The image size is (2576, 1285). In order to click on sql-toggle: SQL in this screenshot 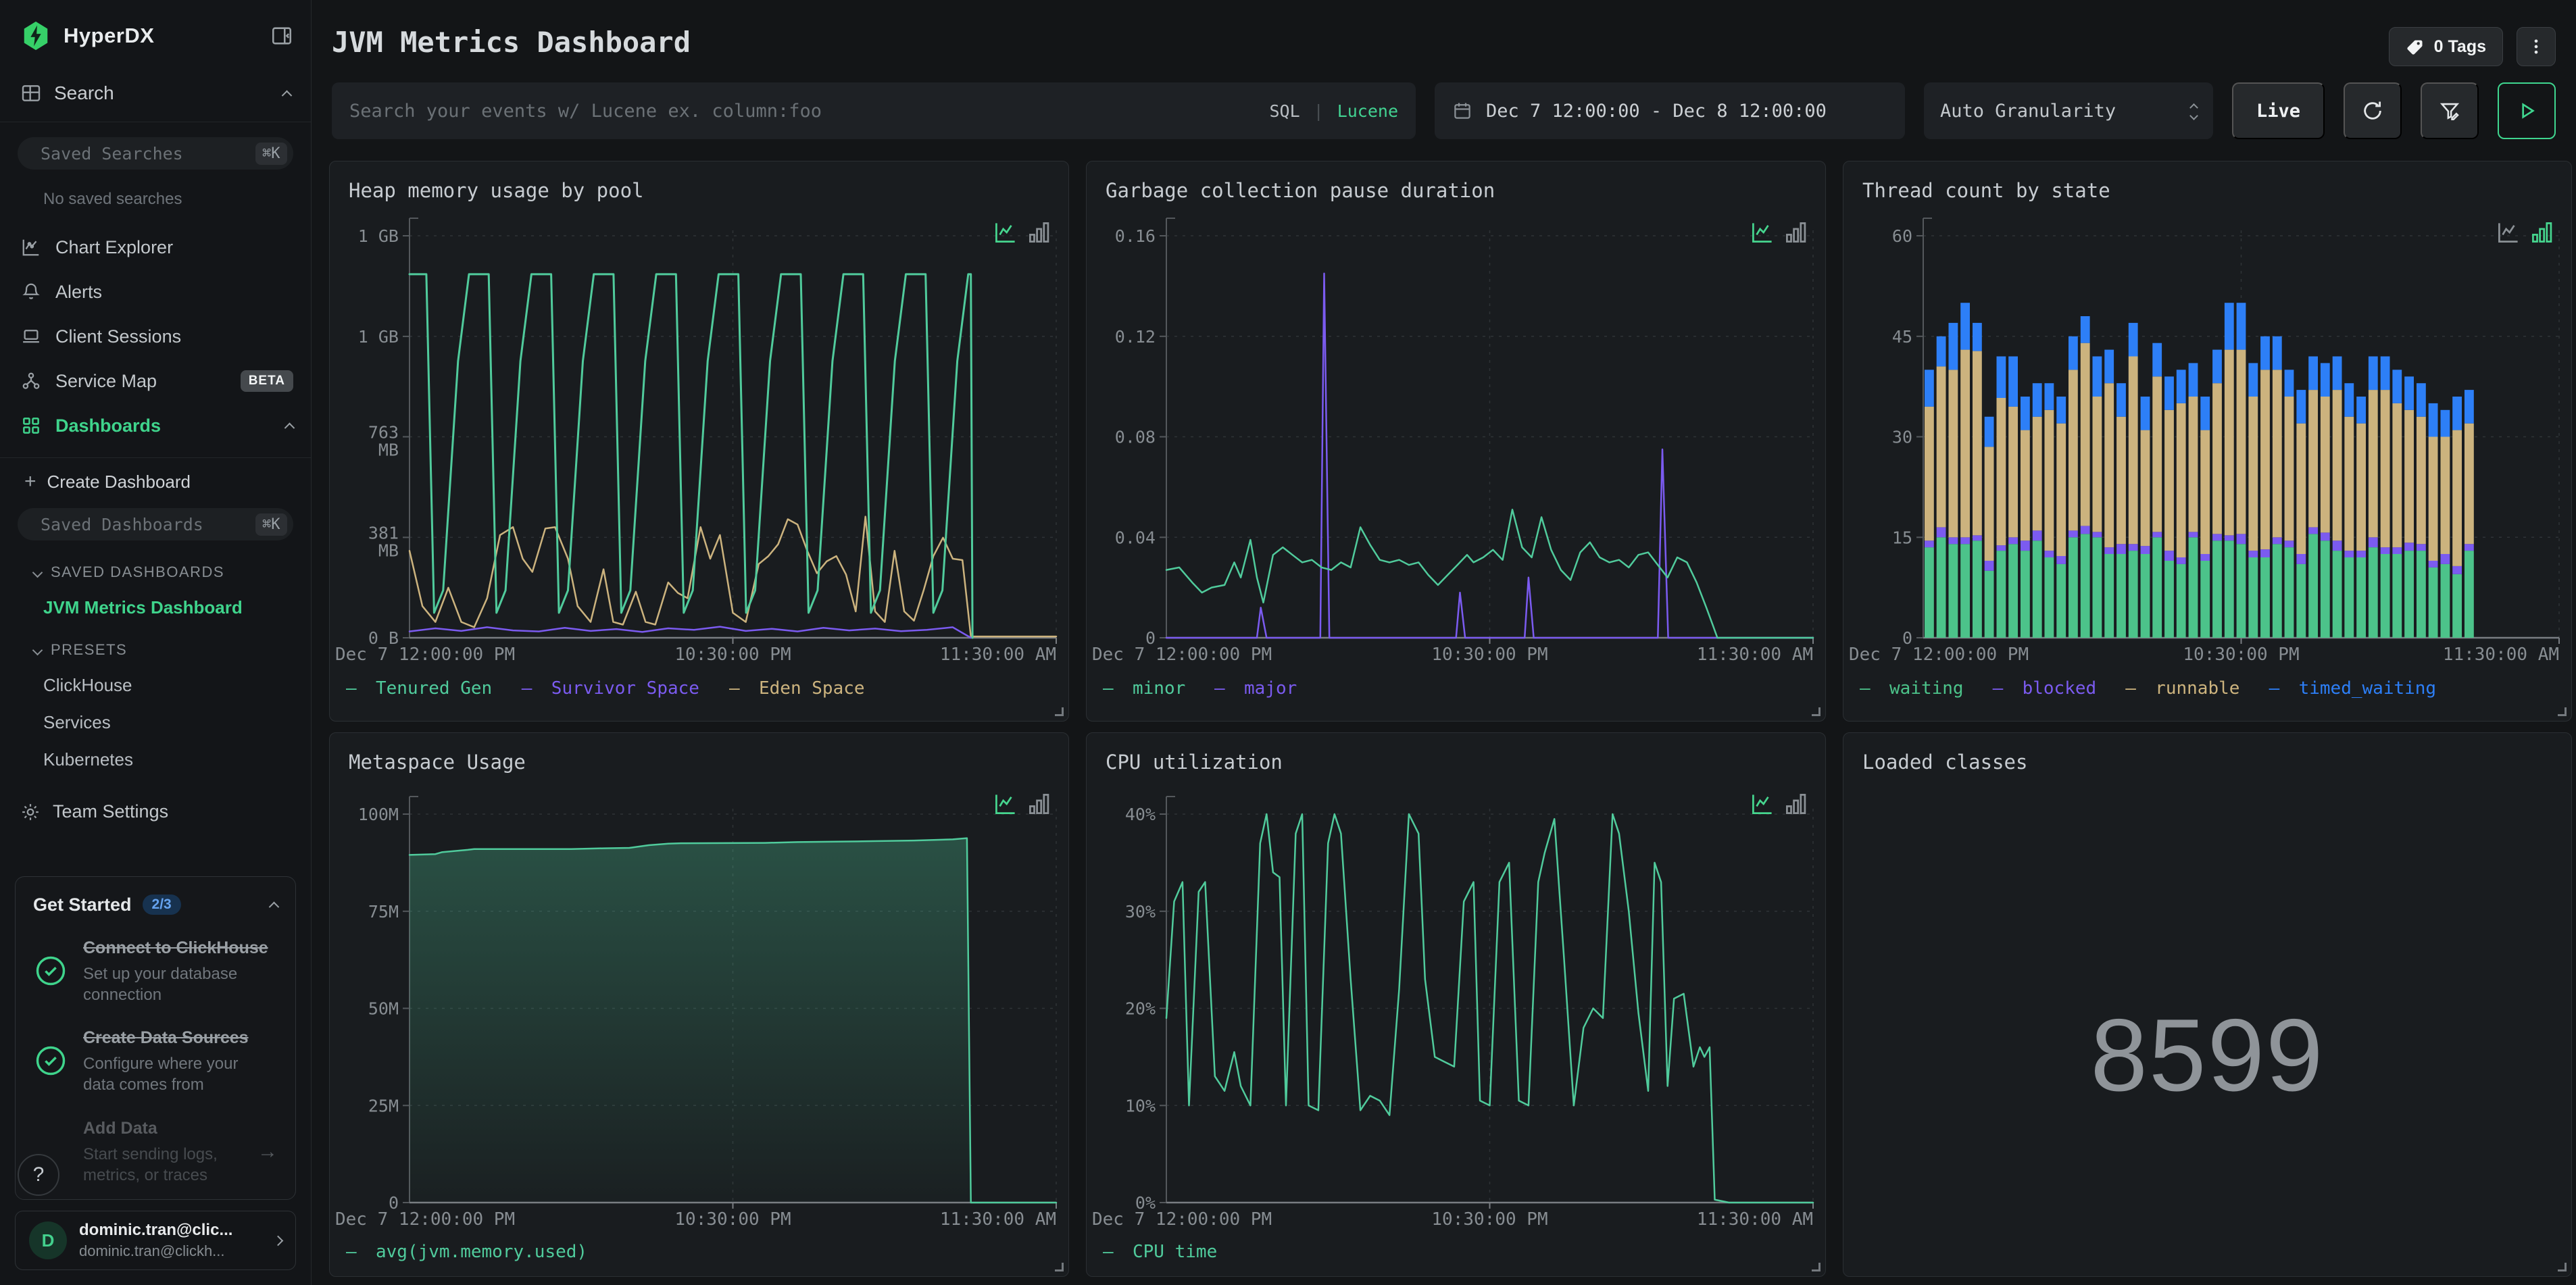, I will do `click(1284, 111)`.